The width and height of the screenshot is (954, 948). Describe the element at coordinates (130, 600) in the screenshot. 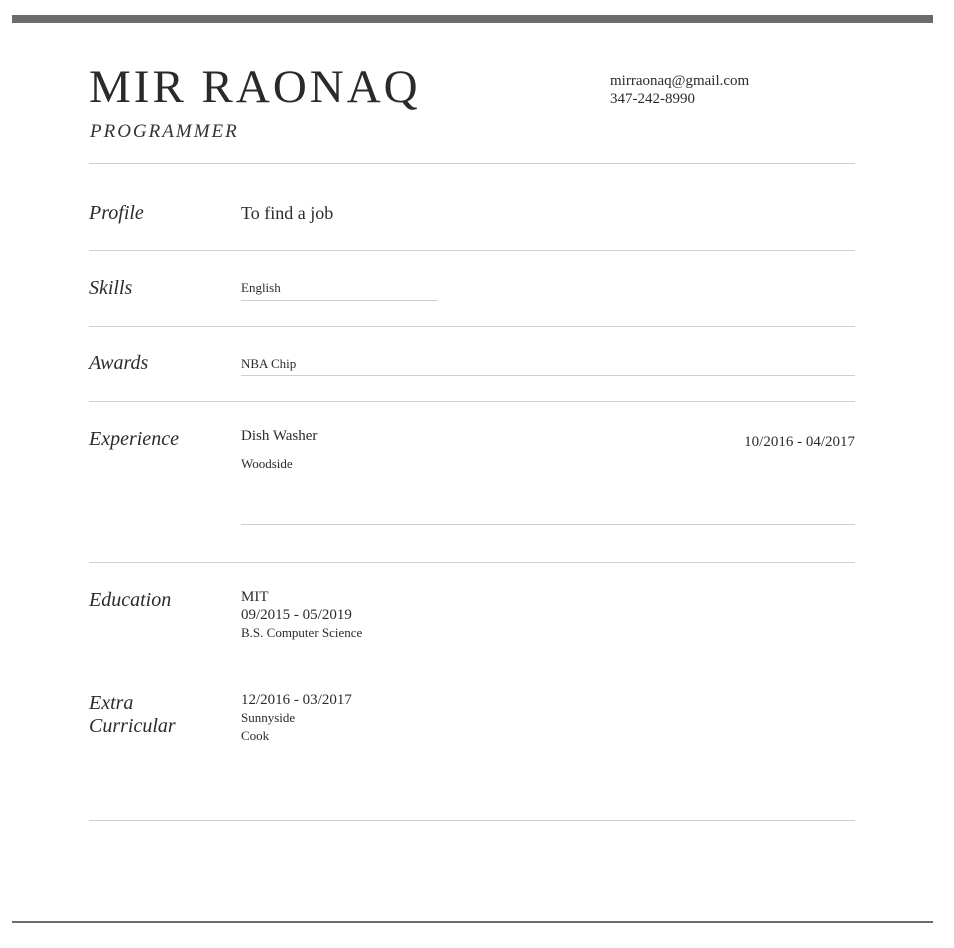

I see `section-label-education: Education` at that location.